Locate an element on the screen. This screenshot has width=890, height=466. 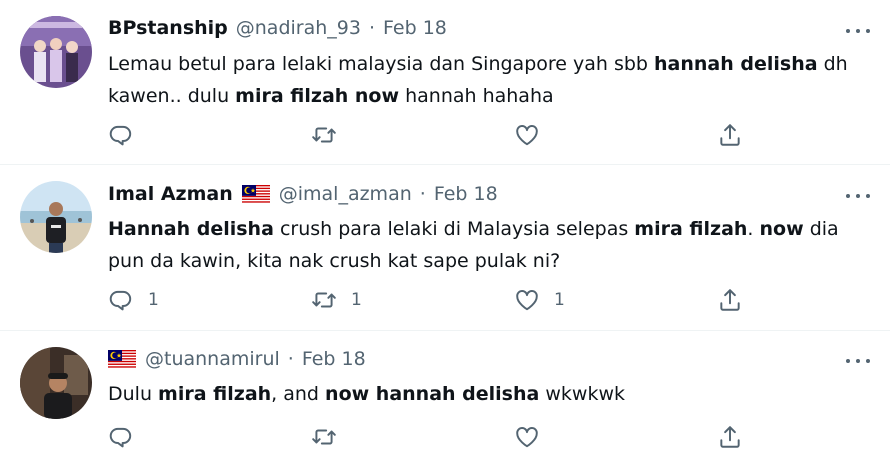
user-handle: @tuannamirul is located at coordinates (212, 359).